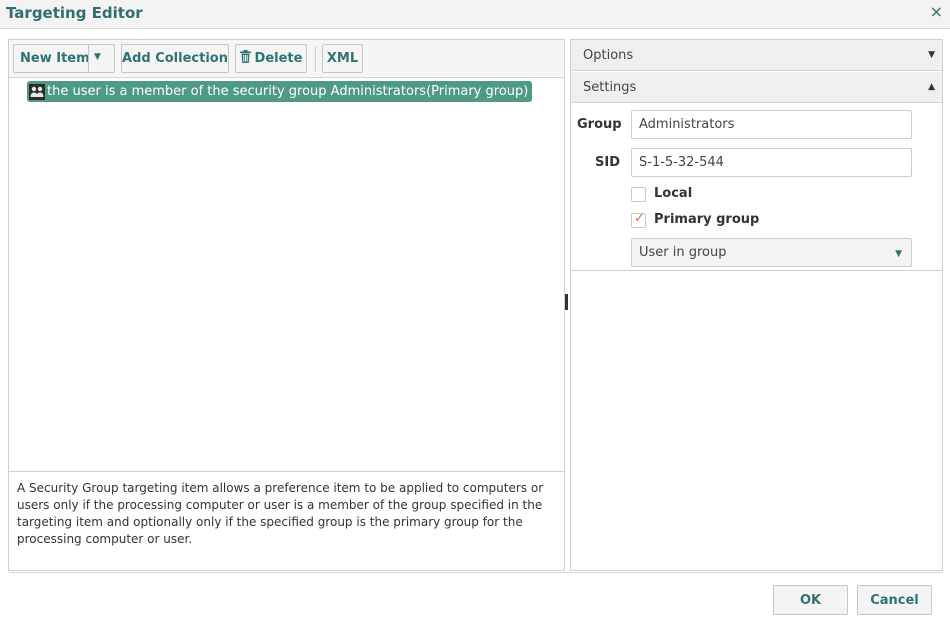 The width and height of the screenshot is (950, 629). I want to click on primary-group-checkbox: ✓, so click(638, 219).